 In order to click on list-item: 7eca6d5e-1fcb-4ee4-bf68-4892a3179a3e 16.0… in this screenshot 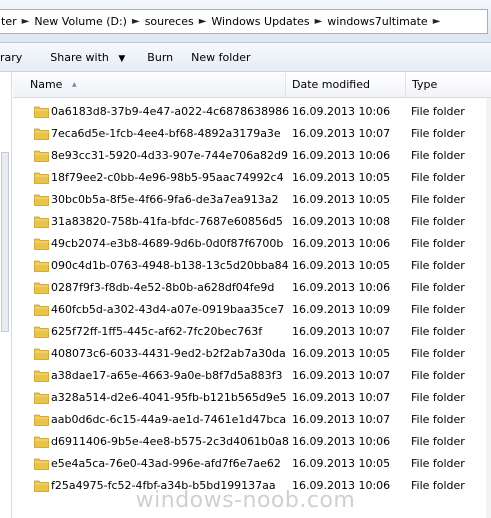, I will do `click(252, 134)`.